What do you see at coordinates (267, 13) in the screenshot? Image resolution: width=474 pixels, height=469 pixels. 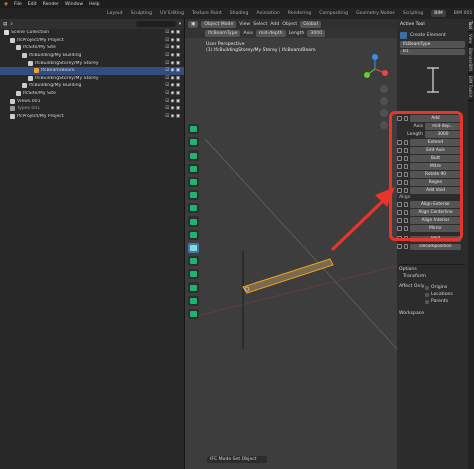 I see `tab-animation: Animation` at bounding box center [267, 13].